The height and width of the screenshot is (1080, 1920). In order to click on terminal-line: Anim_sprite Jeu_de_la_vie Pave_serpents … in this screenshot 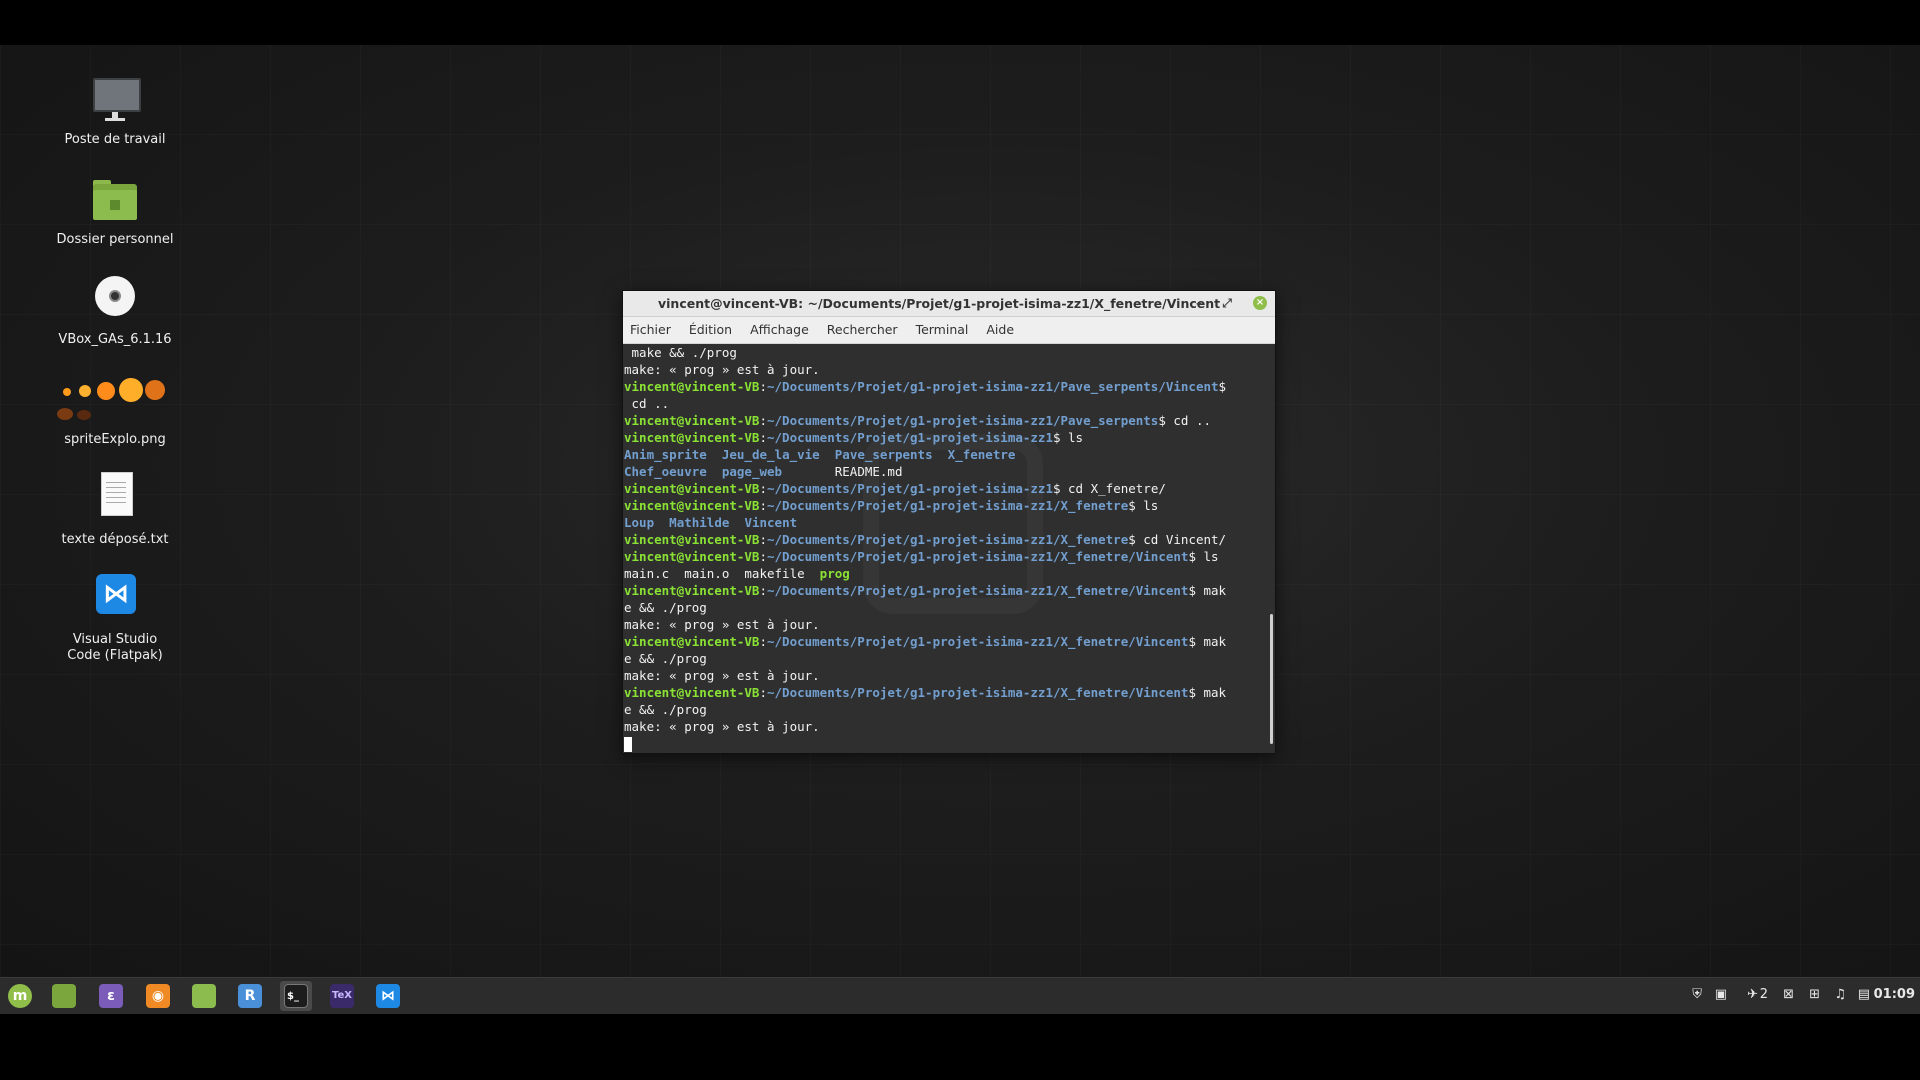, I will do `click(925, 454)`.